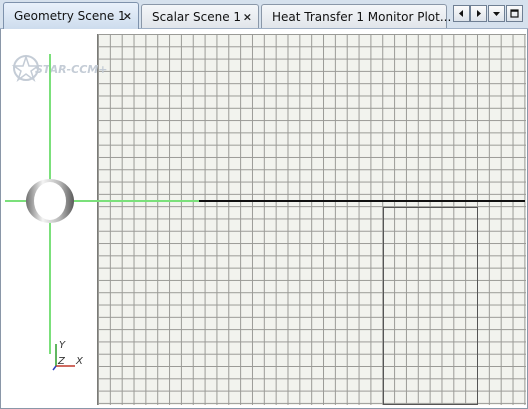  I want to click on maximize-button, so click(514, 13).